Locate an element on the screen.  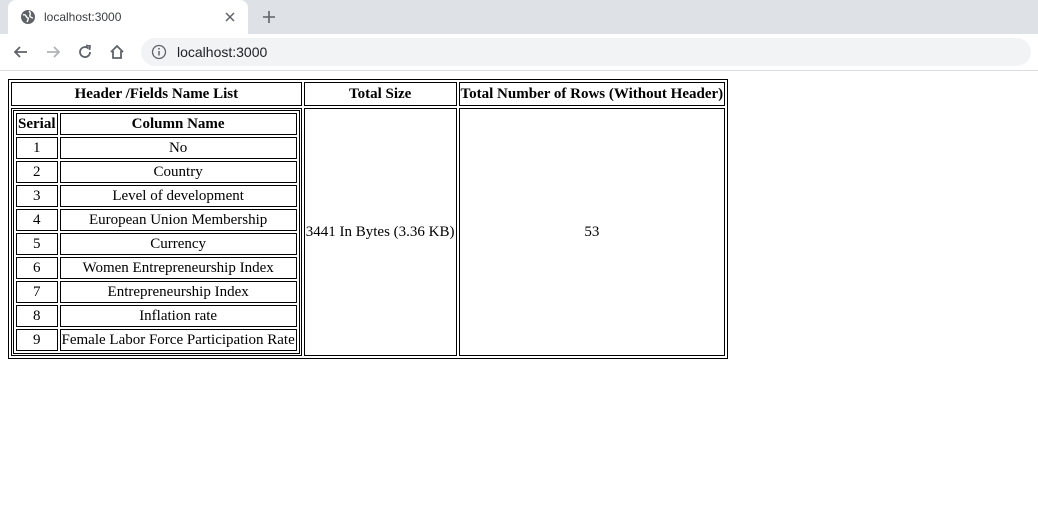
serial-cell: 3 is located at coordinates (37, 196).